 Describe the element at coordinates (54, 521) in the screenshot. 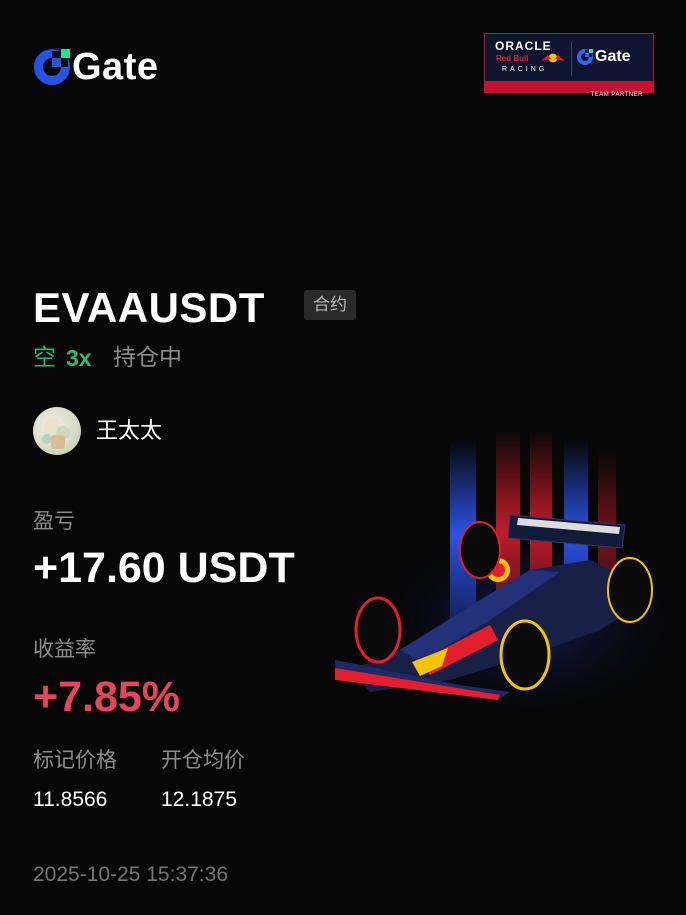

I see `pnl-label: 盈亏` at that location.